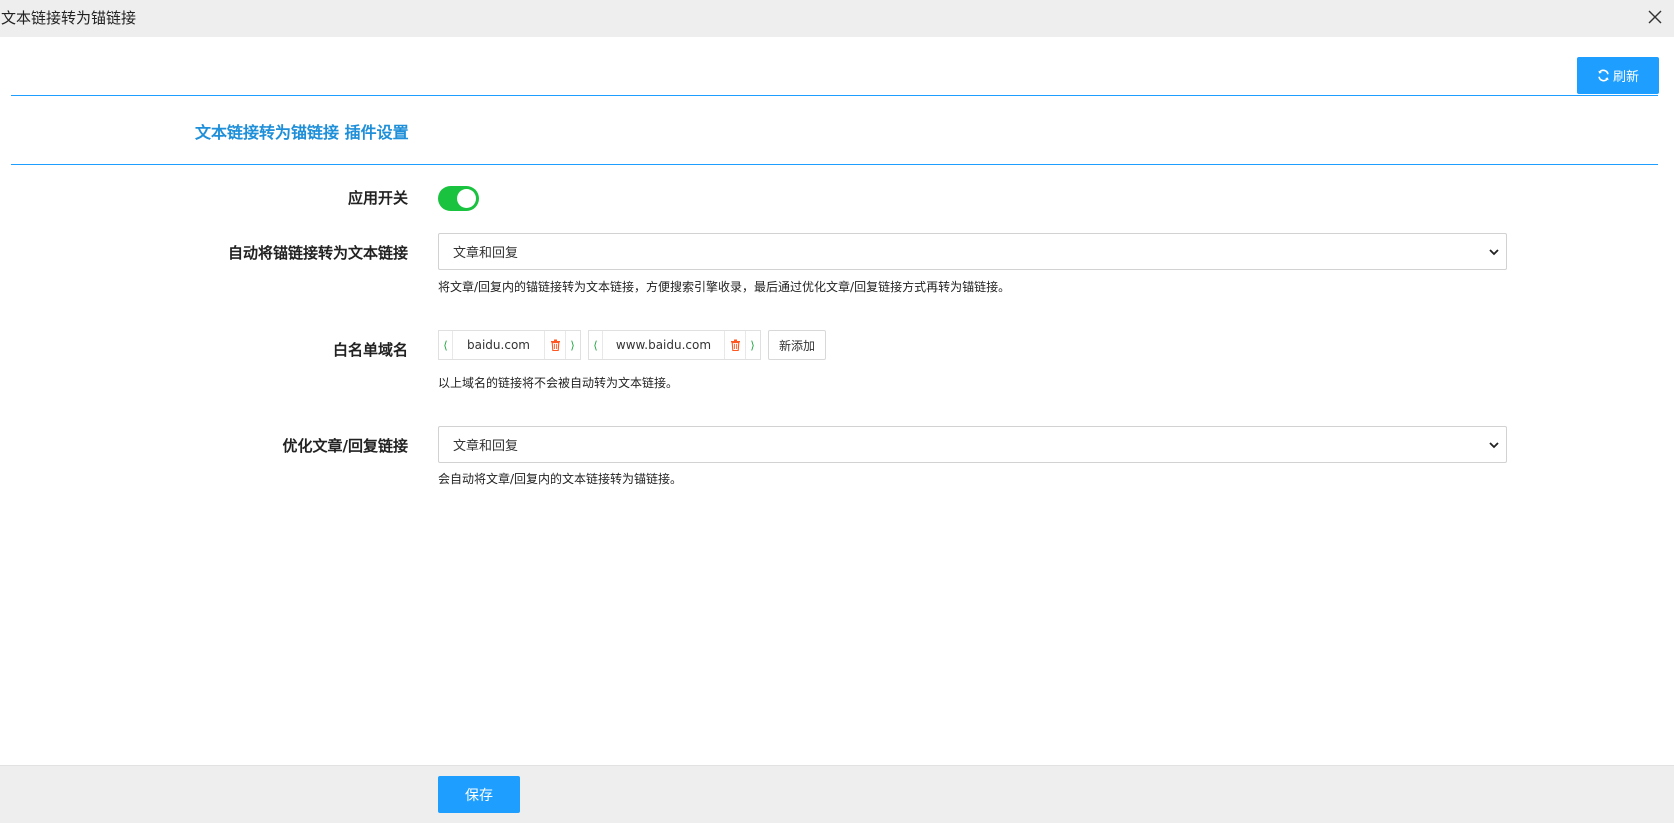 The height and width of the screenshot is (823, 1674). What do you see at coordinates (972, 251) in the screenshot?
I see `auto-convert-select: 文章和回复` at bounding box center [972, 251].